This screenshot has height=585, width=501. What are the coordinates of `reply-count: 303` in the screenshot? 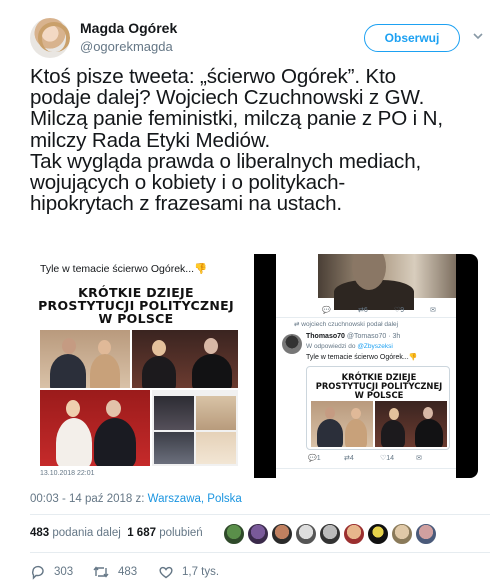 It's located at (64, 572).